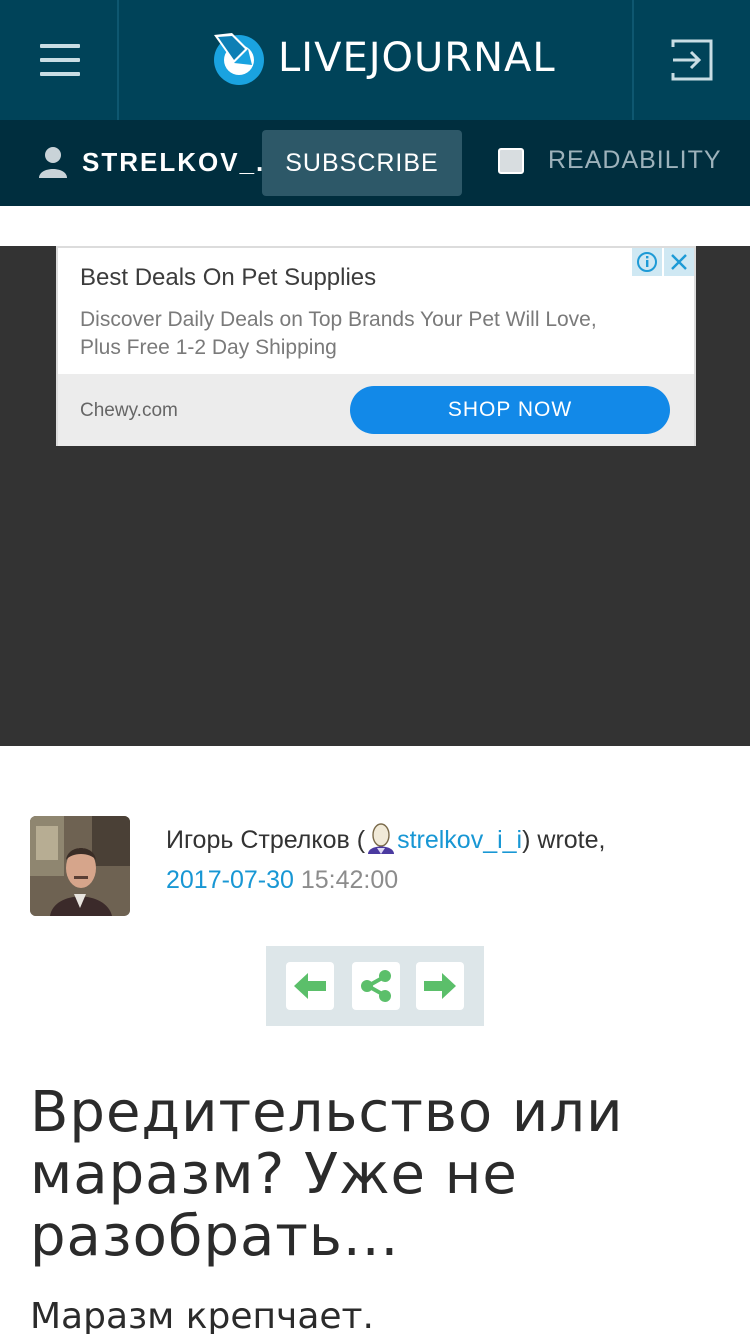  What do you see at coordinates (510, 410) in the screenshot?
I see `shop-now-button: SHOP NOW` at bounding box center [510, 410].